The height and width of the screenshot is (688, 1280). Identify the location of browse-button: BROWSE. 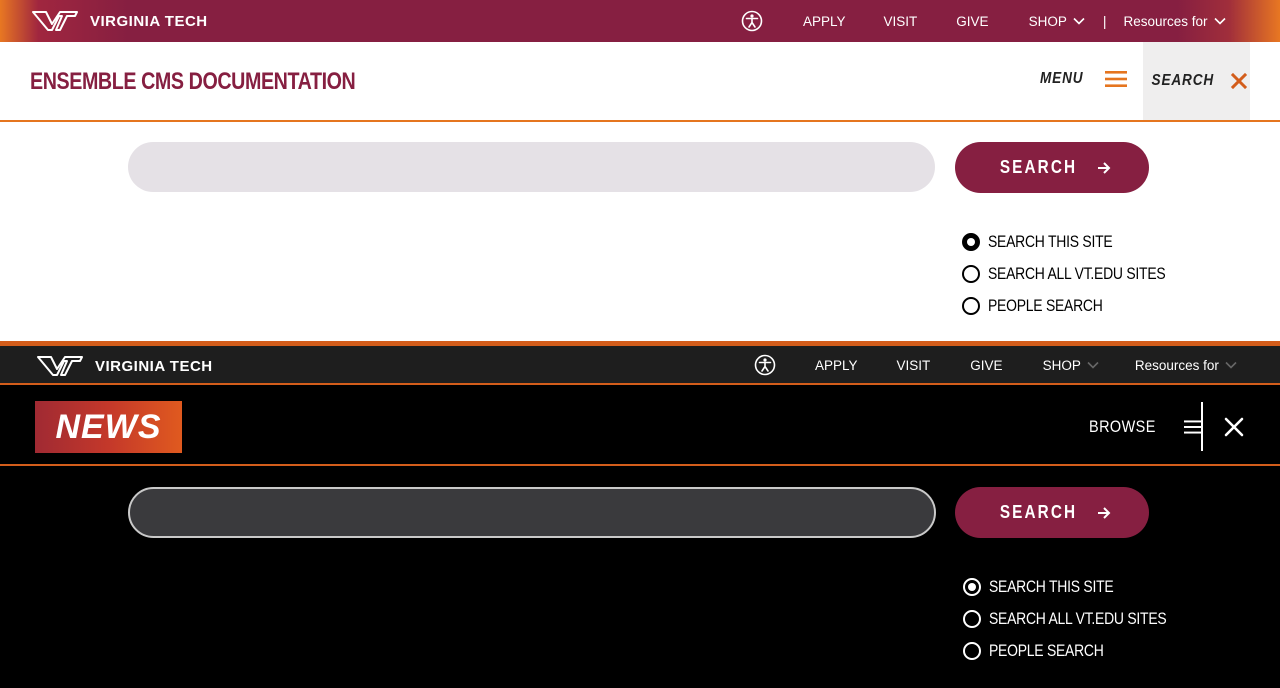
(1145, 427).